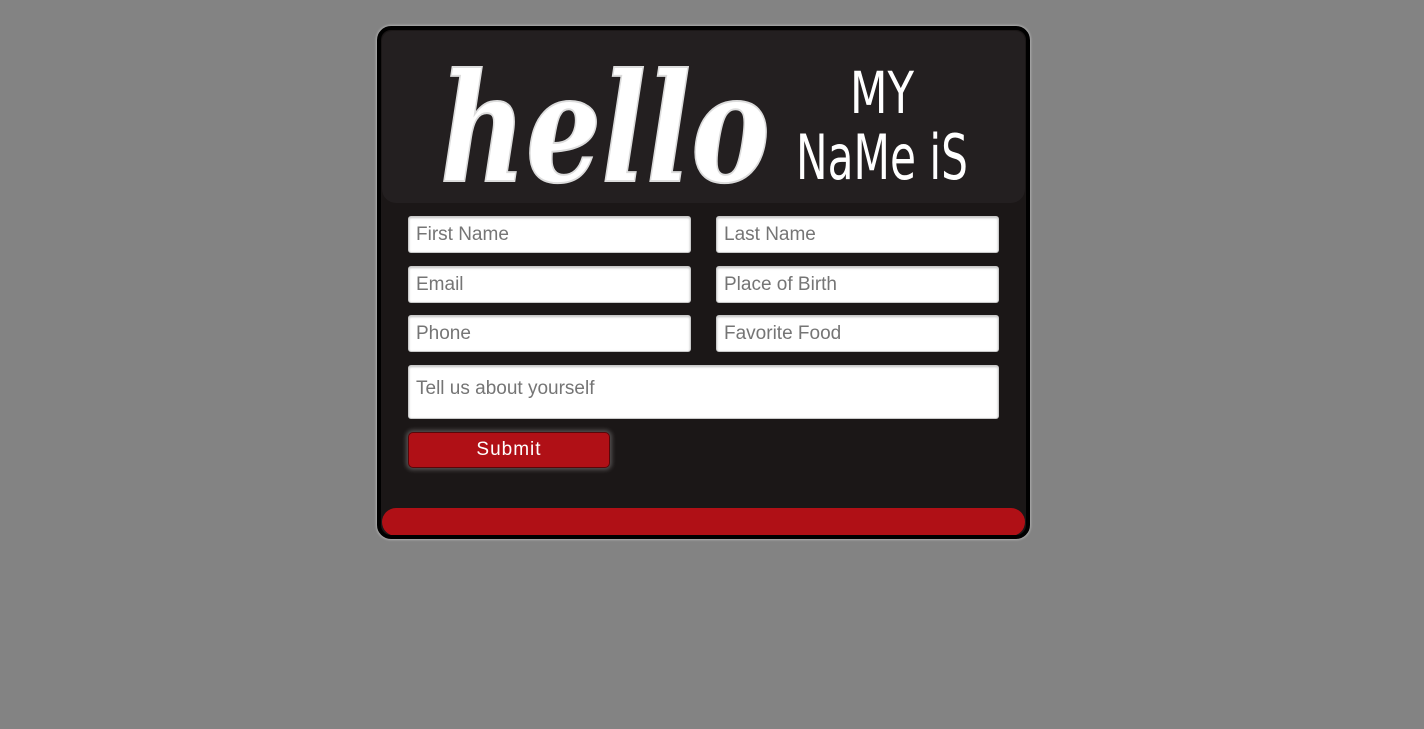  I want to click on submit-button: Submit, so click(509, 450).